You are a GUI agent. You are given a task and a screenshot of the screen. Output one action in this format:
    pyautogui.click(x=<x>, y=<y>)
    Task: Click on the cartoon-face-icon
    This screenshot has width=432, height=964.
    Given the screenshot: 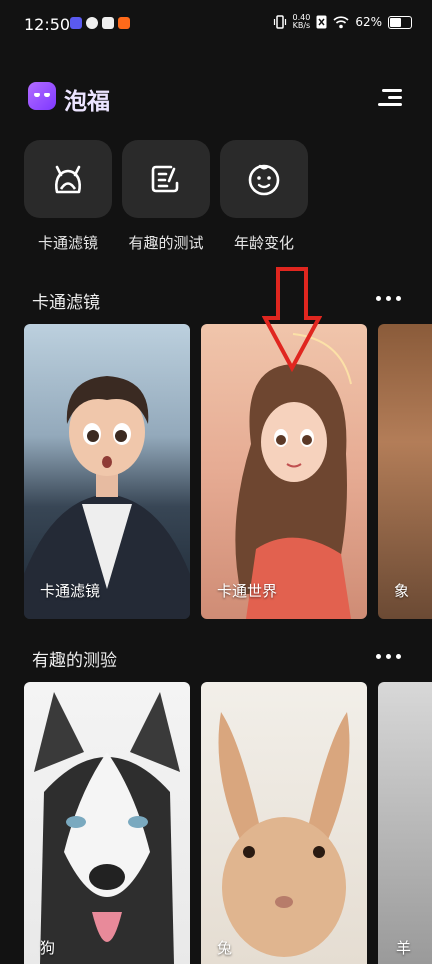 What is the action you would take?
    pyautogui.click(x=68, y=179)
    